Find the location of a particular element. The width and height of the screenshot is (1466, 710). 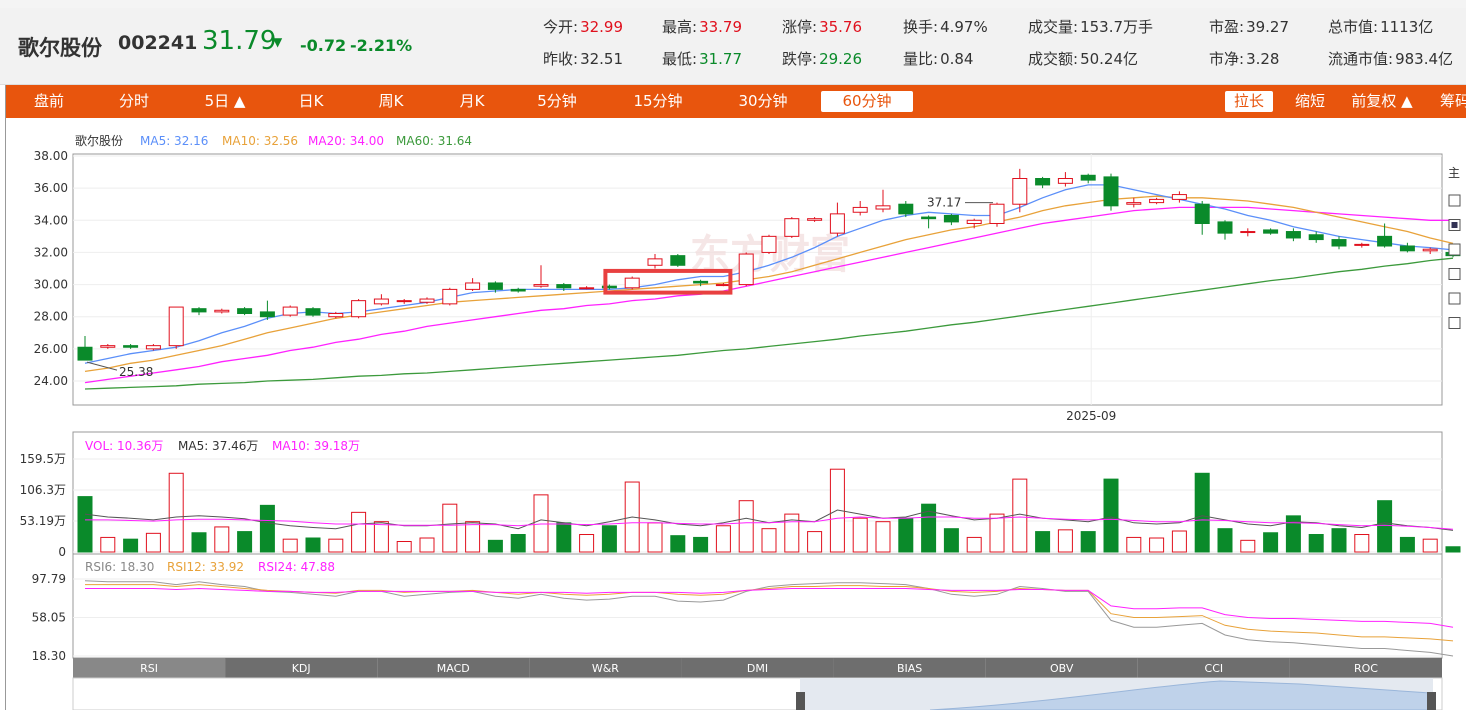

tab-chart-option: 拉长 is located at coordinates (1249, 101).